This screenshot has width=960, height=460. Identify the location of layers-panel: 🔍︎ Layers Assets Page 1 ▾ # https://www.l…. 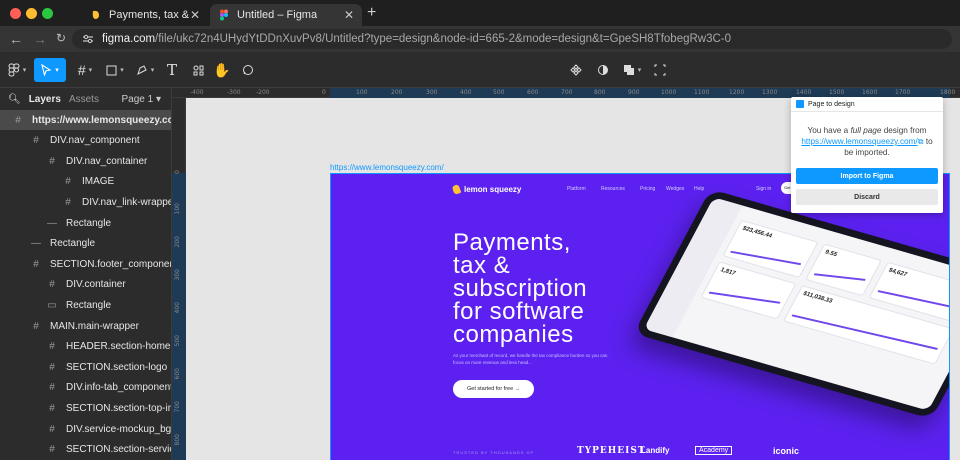
(86, 274).